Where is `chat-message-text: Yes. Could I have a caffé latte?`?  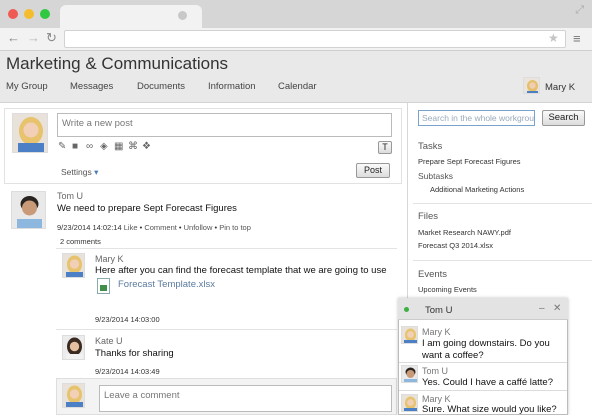 chat-message-text: Yes. Could I have a caffé latte? is located at coordinates (487, 382).